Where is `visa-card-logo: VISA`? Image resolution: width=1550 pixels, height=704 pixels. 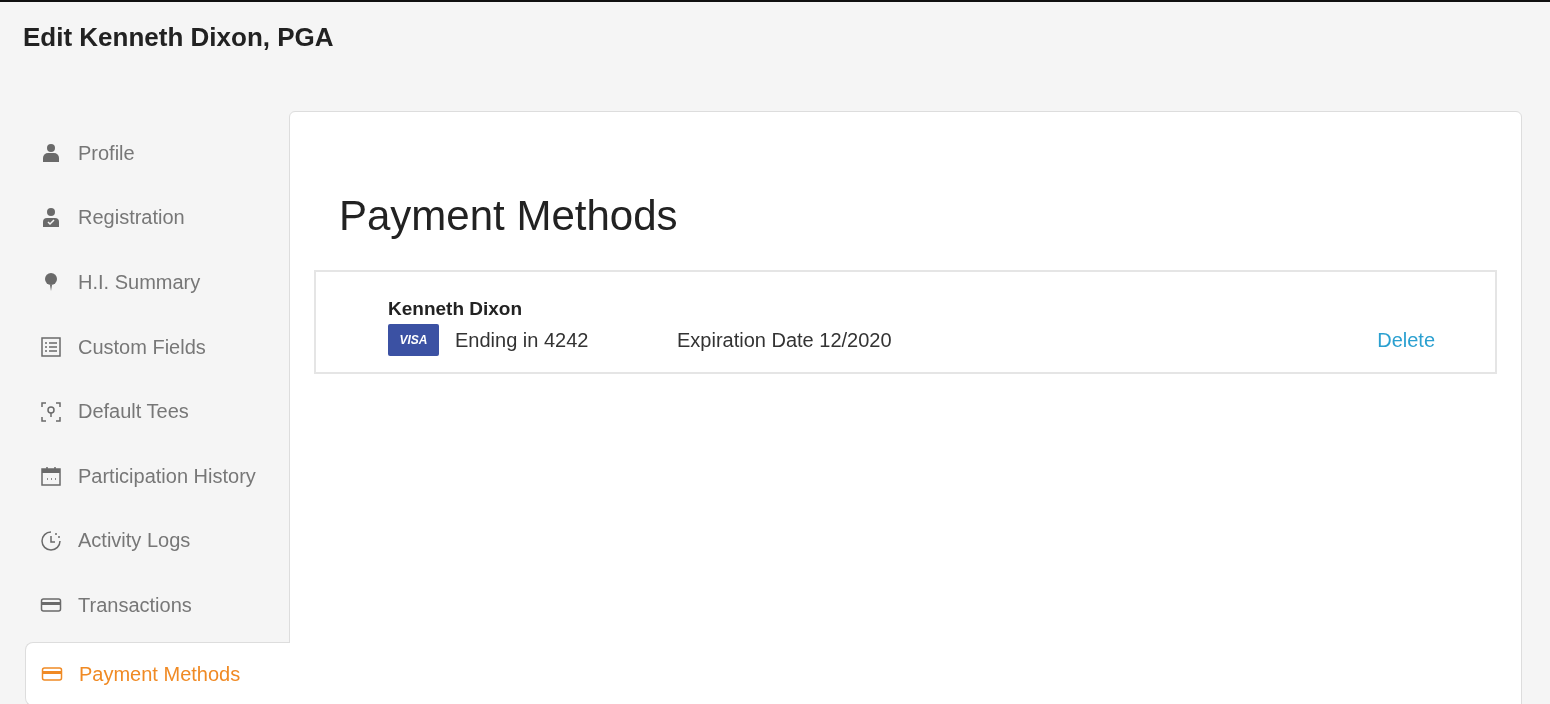 visa-card-logo: VISA is located at coordinates (413, 340).